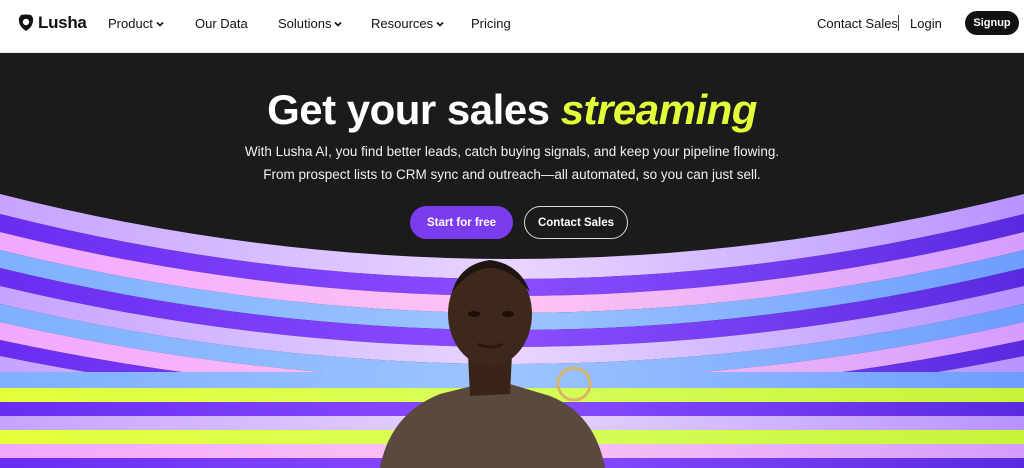 The width and height of the screenshot is (1024, 468). Describe the element at coordinates (659, 109) in the screenshot. I see `headline-accent: streaming` at that location.